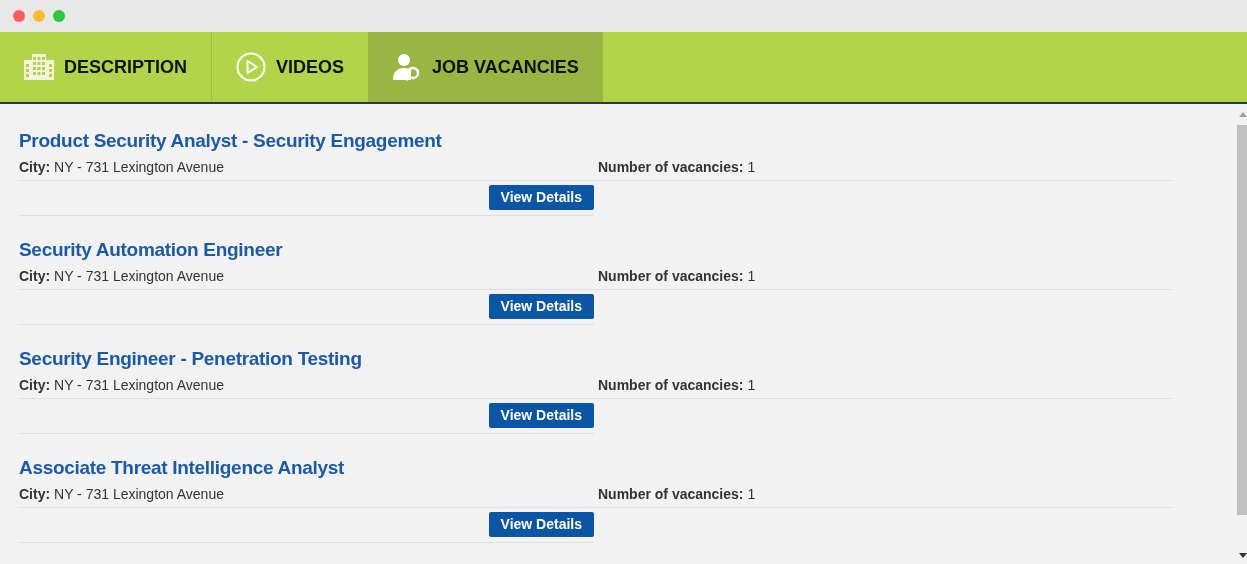  I want to click on play-icon, so click(251, 67).